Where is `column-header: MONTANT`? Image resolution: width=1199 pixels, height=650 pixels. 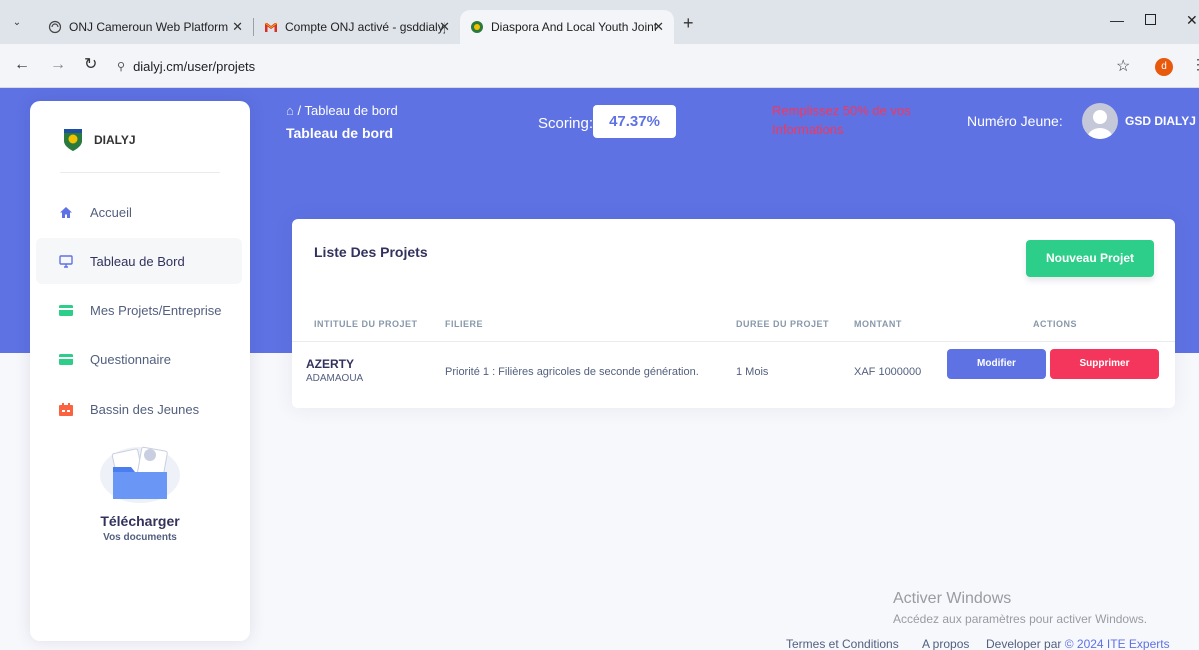
column-header: MONTANT is located at coordinates (878, 324).